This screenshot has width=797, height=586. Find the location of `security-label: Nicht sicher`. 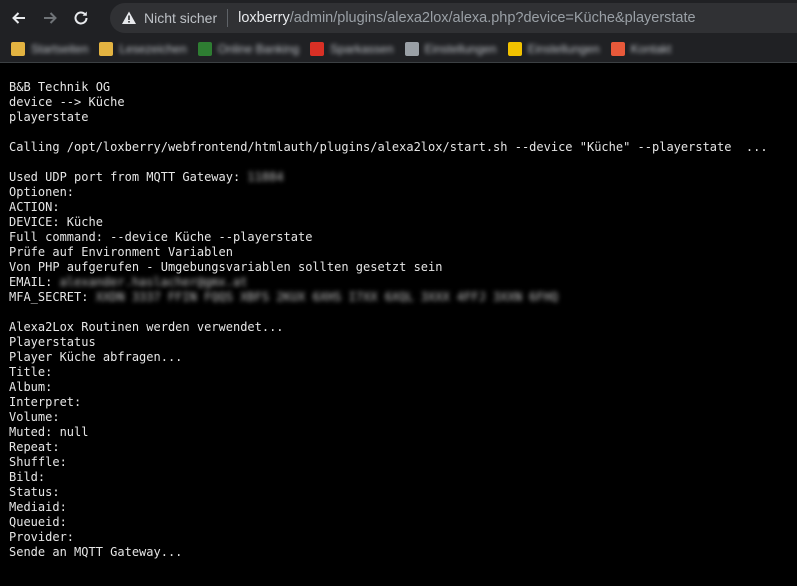

security-label: Nicht sicher is located at coordinates (180, 18).